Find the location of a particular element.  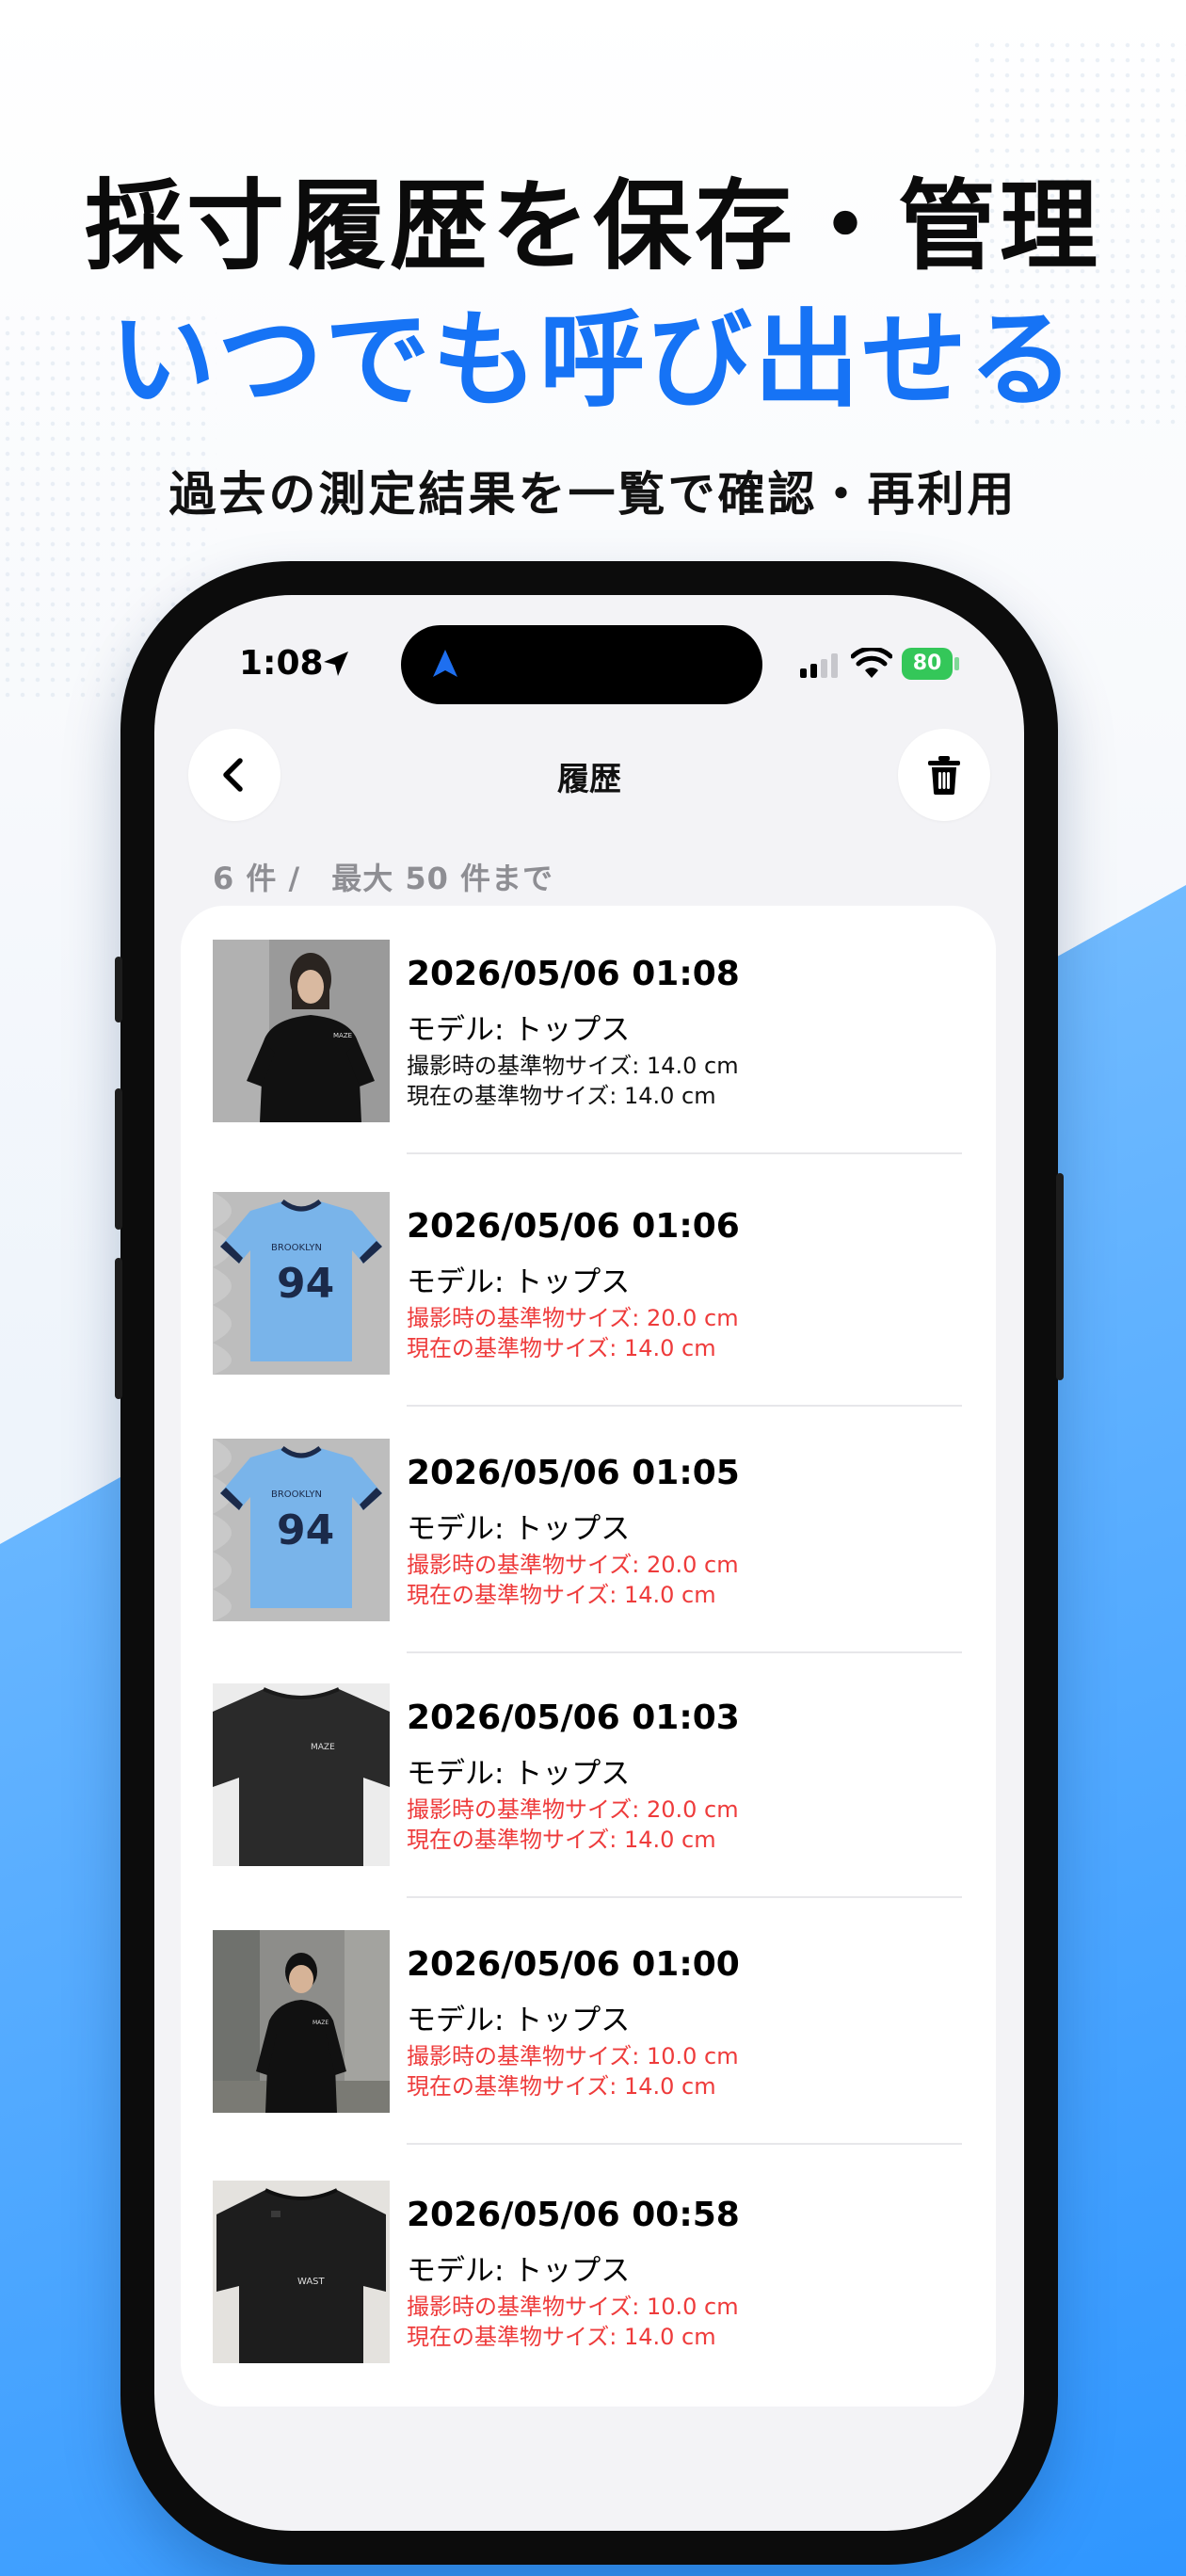

hero-caption: 過去の測定結果を一覧で確認・再利用 is located at coordinates (593, 494).